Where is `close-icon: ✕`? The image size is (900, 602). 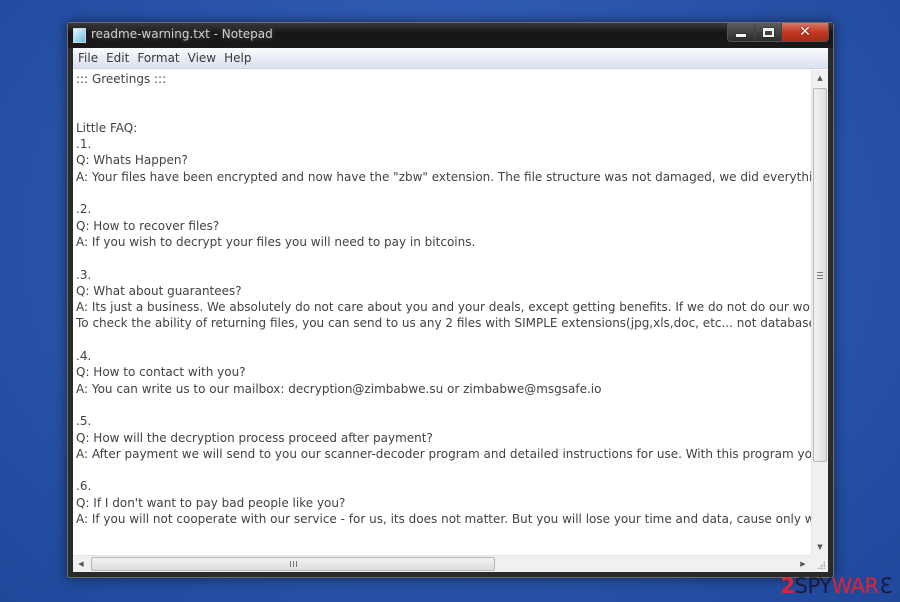
close-icon: ✕ is located at coordinates (805, 32).